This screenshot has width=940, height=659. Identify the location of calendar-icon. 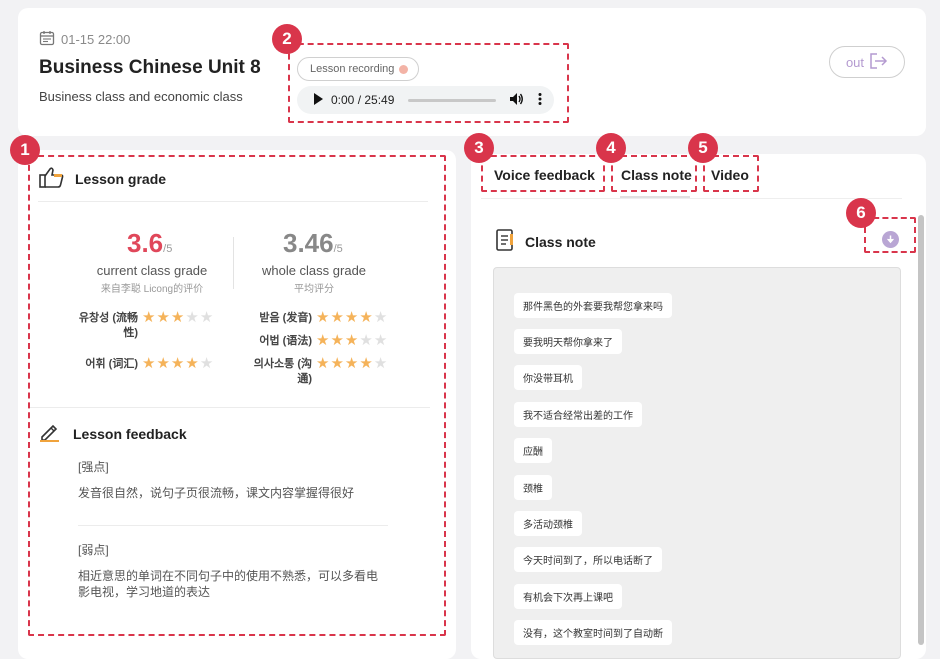
(47, 39).